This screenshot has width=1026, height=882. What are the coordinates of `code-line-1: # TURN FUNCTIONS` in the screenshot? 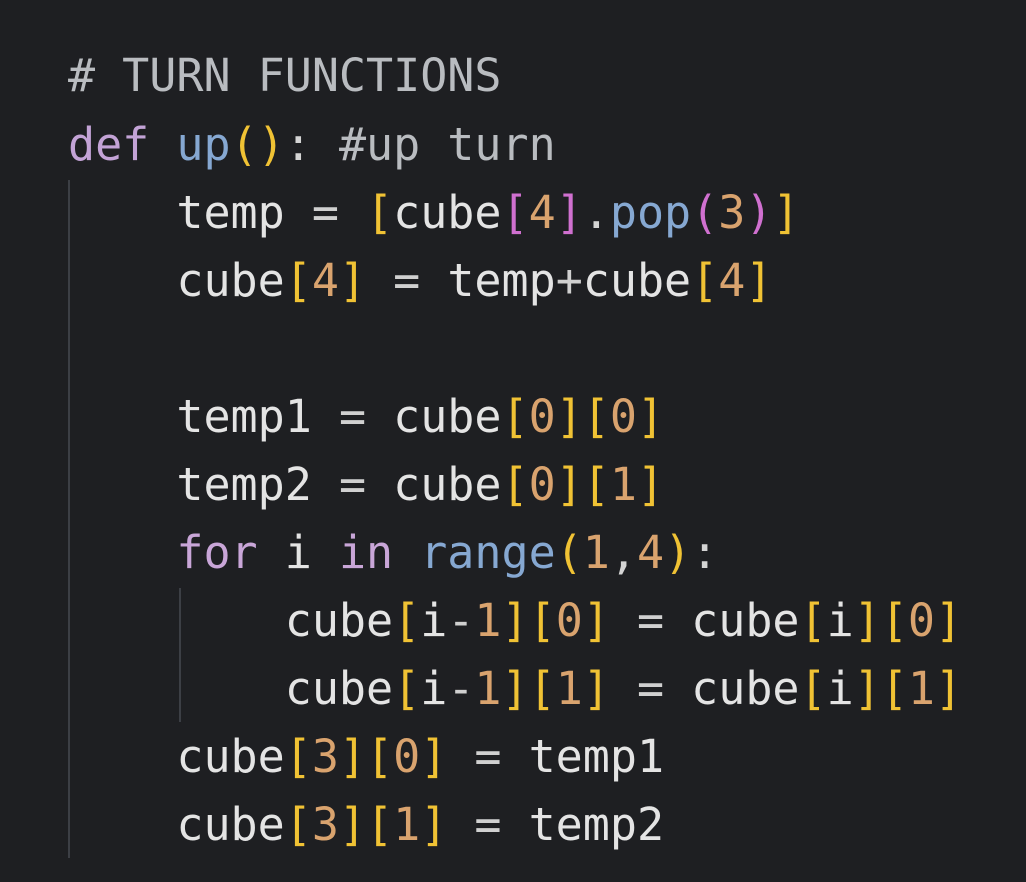 It's located at (284, 76).